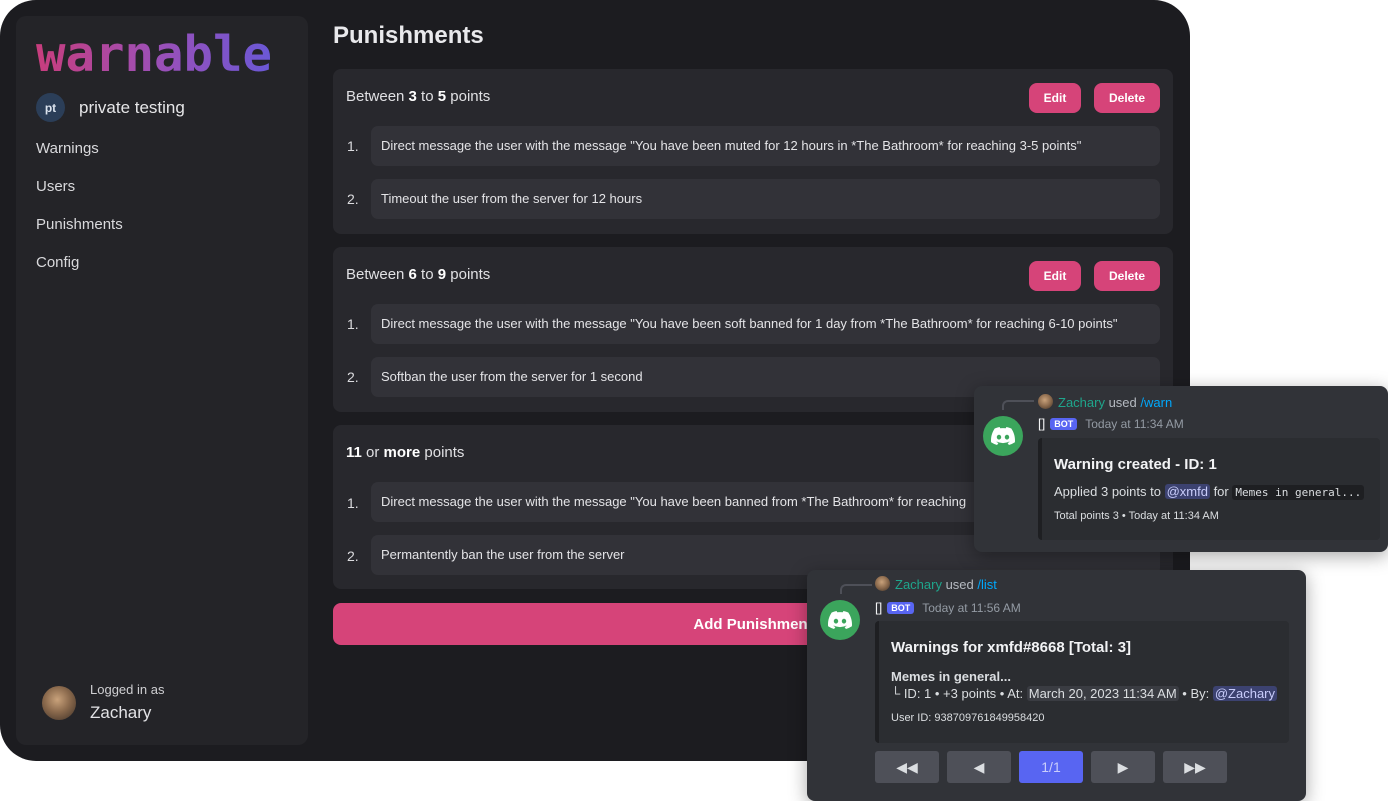 This screenshot has height=801, width=1388. Describe the element at coordinates (971, 607) in the screenshot. I see `message-timestamp: Today at 11:56 AM` at that location.